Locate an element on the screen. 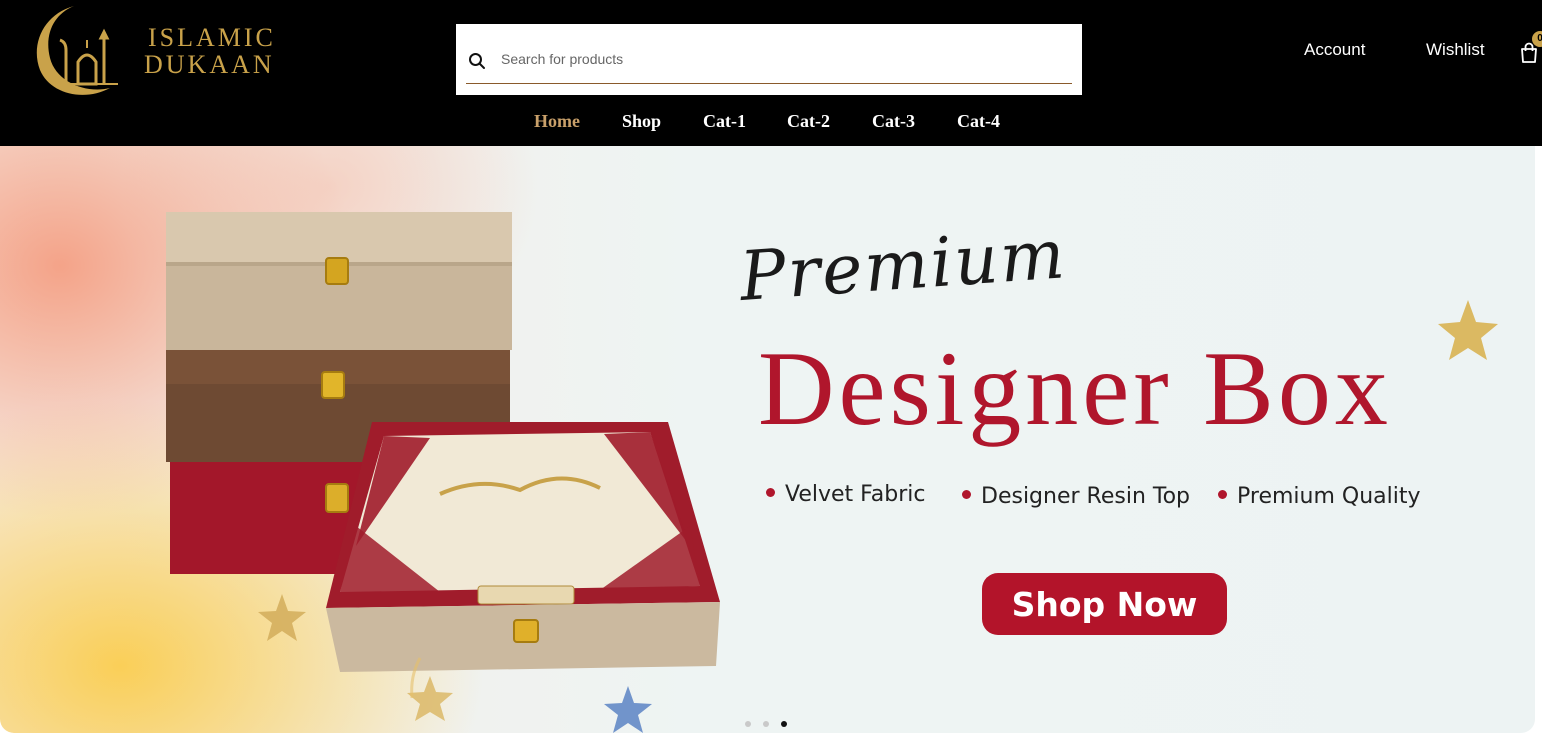 Image resolution: width=1542 pixels, height=737 pixels. feature-label: Velvet Fabric is located at coordinates (855, 494).